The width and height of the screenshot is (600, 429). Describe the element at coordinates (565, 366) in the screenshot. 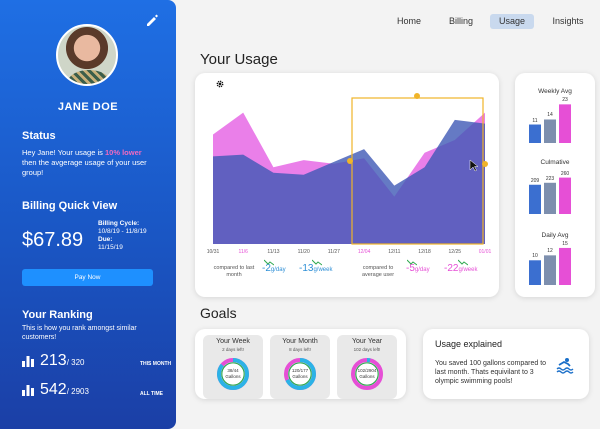

I see `swimmer-icon` at that location.